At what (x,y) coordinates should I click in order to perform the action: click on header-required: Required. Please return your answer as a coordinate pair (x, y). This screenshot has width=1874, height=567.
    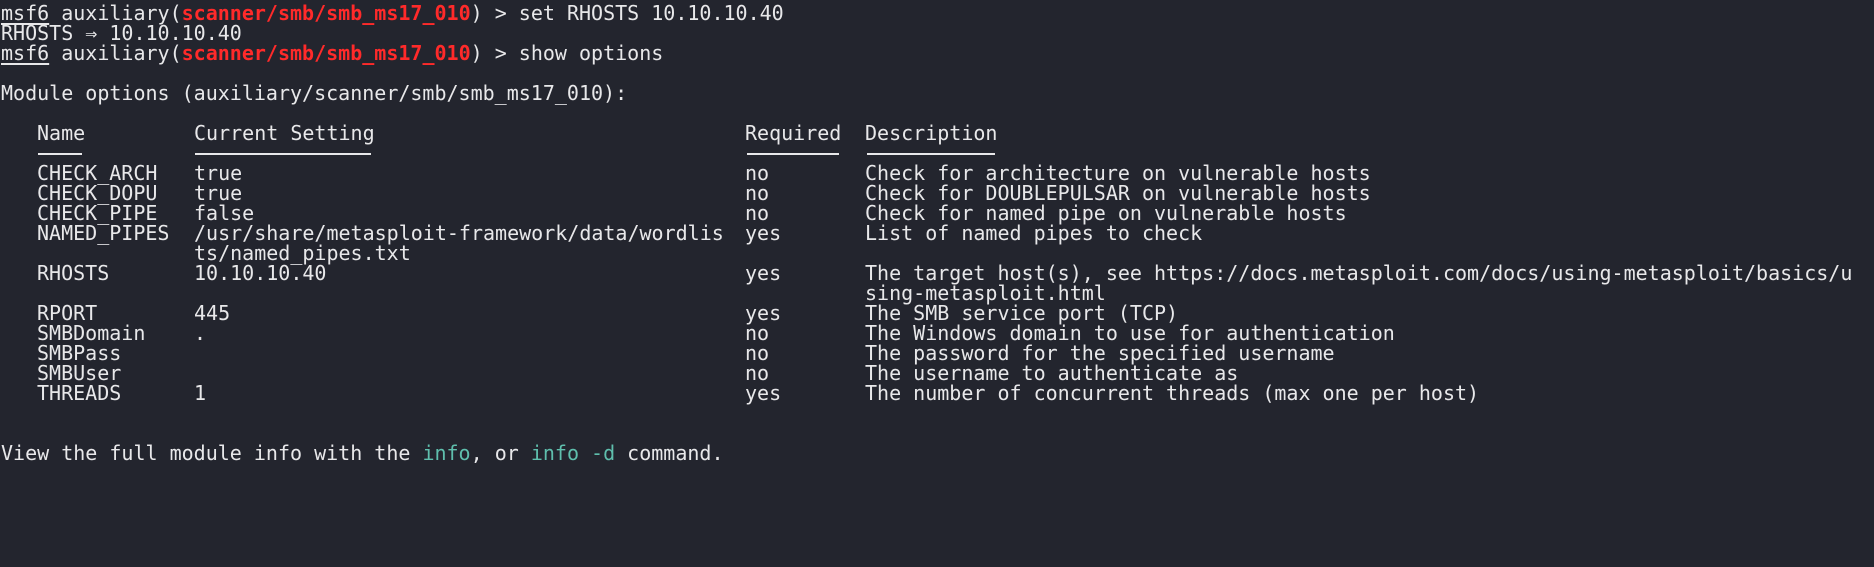
    Looking at the image, I should click on (793, 133).